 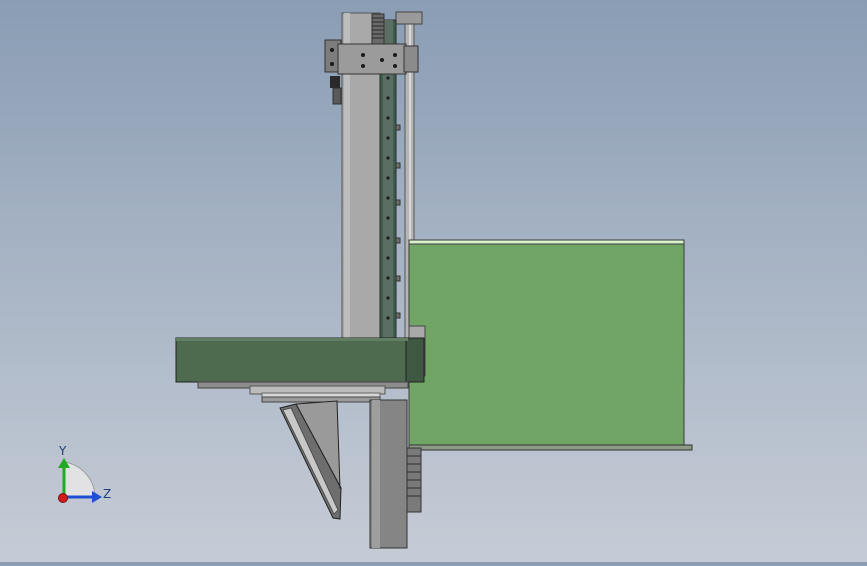 I want to click on z-axis-label: Z, so click(x=107, y=494).